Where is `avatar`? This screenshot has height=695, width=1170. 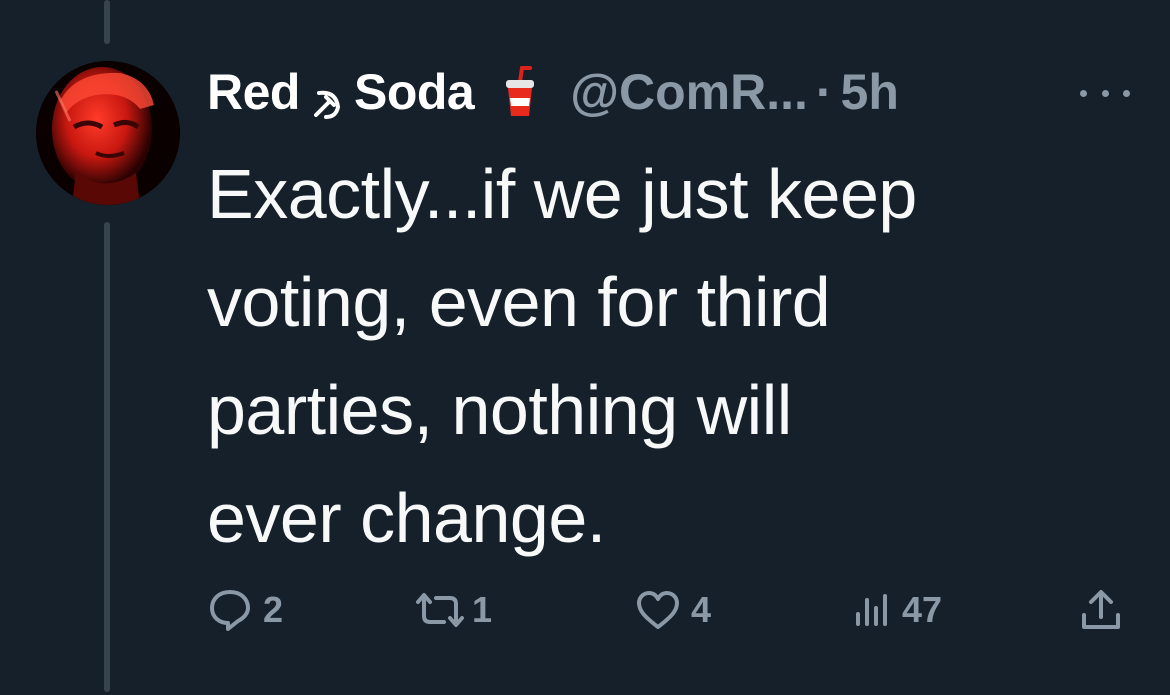 avatar is located at coordinates (108, 133).